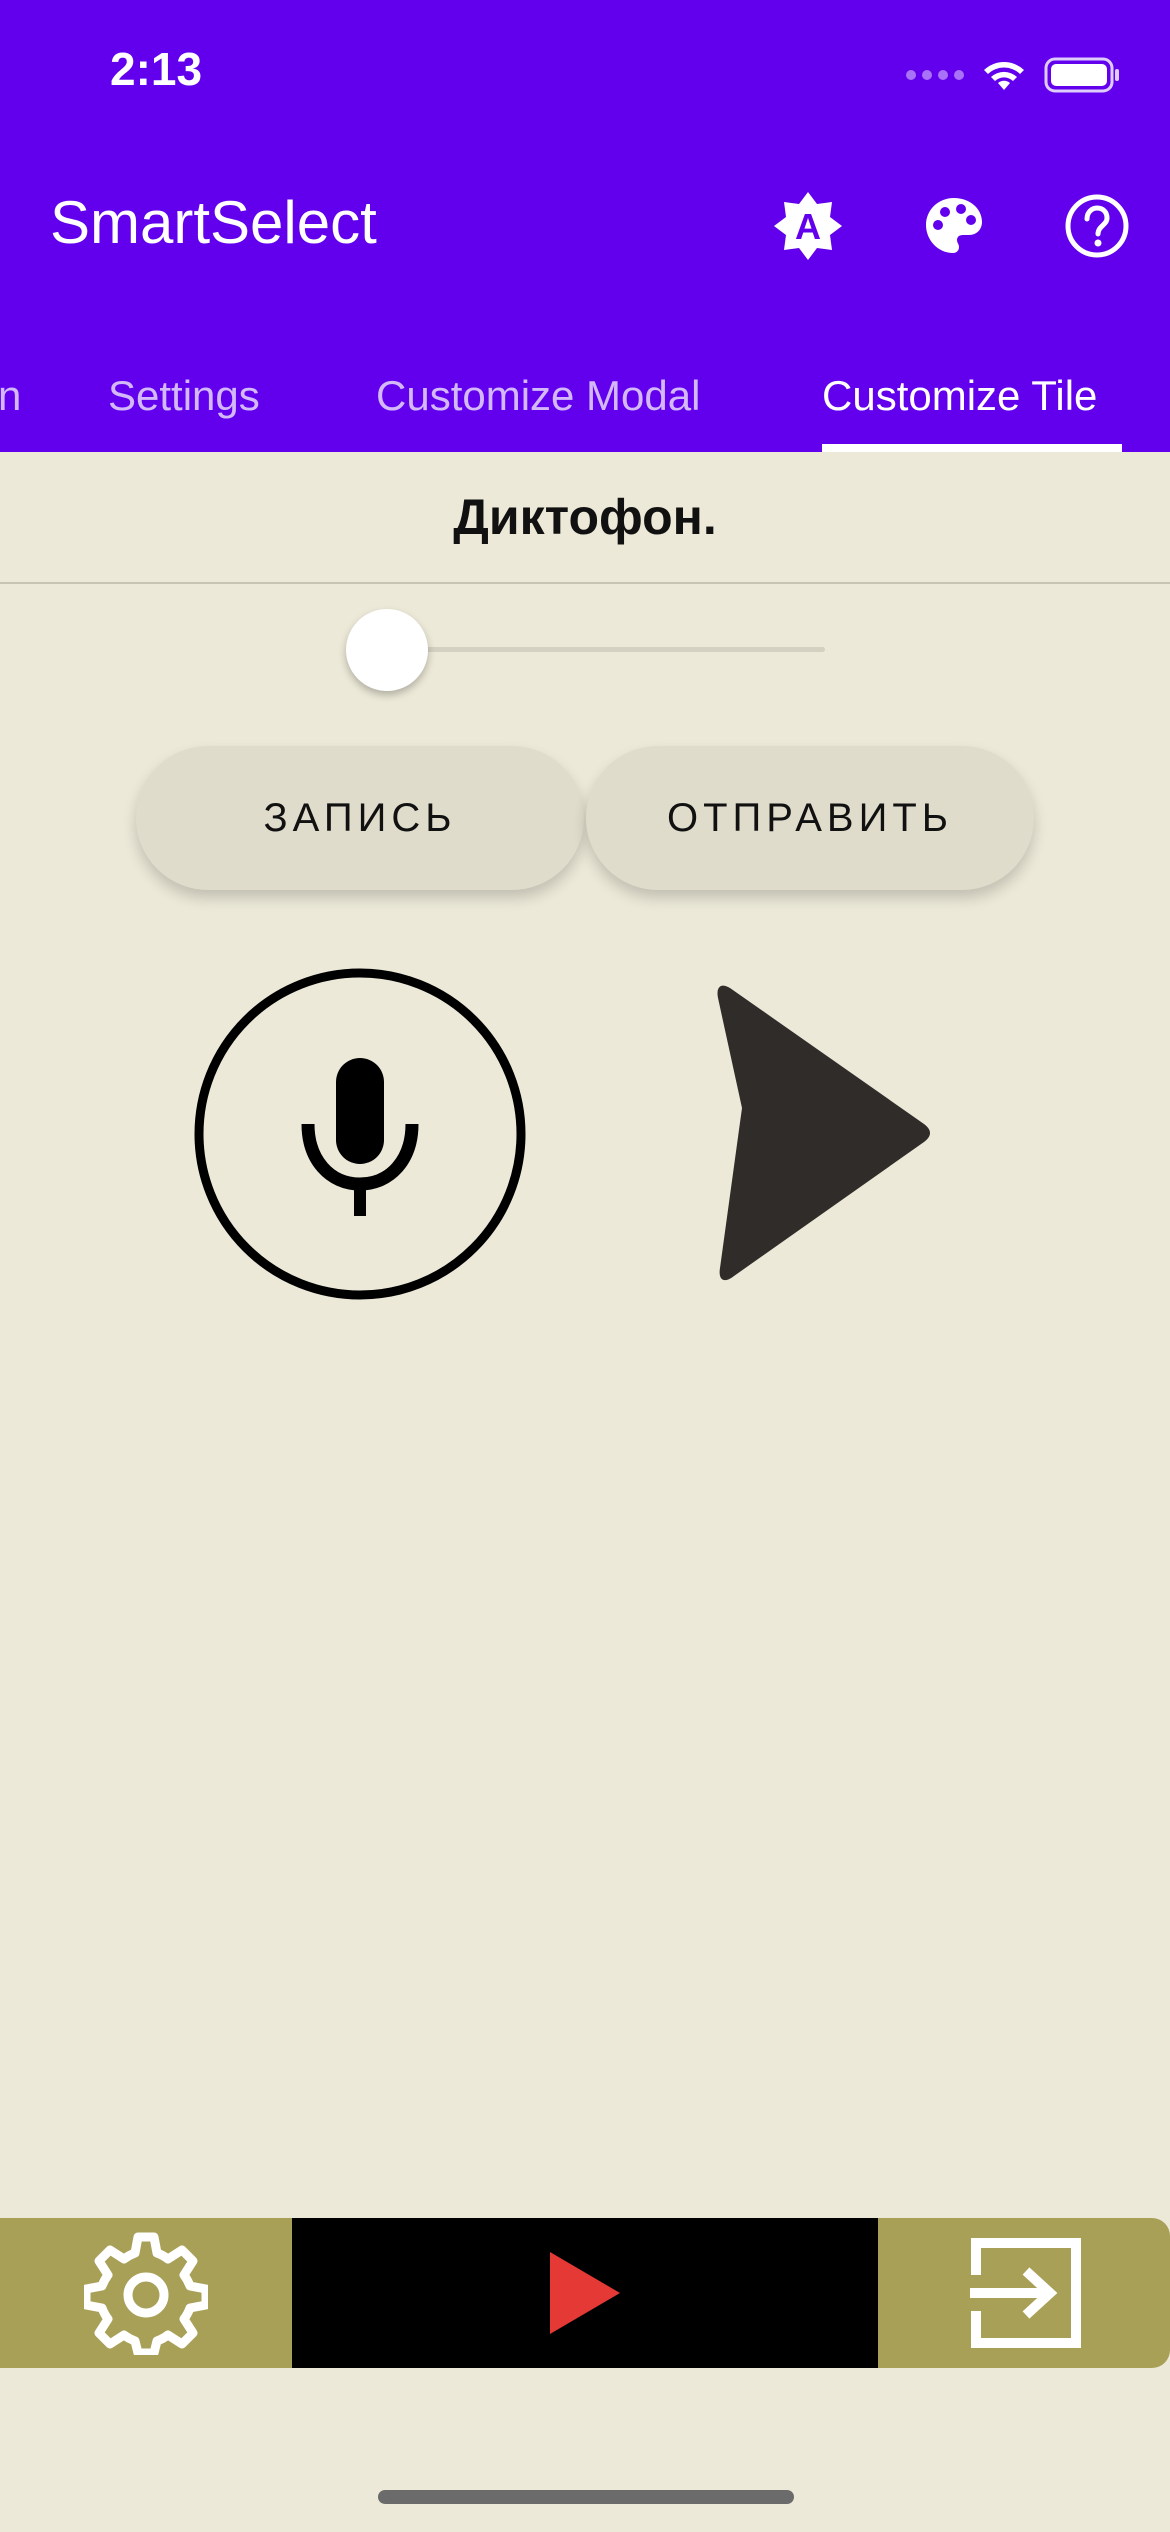 Image resolution: width=1170 pixels, height=2532 pixels. Describe the element at coordinates (823, 1134) in the screenshot. I see `send-icon` at that location.